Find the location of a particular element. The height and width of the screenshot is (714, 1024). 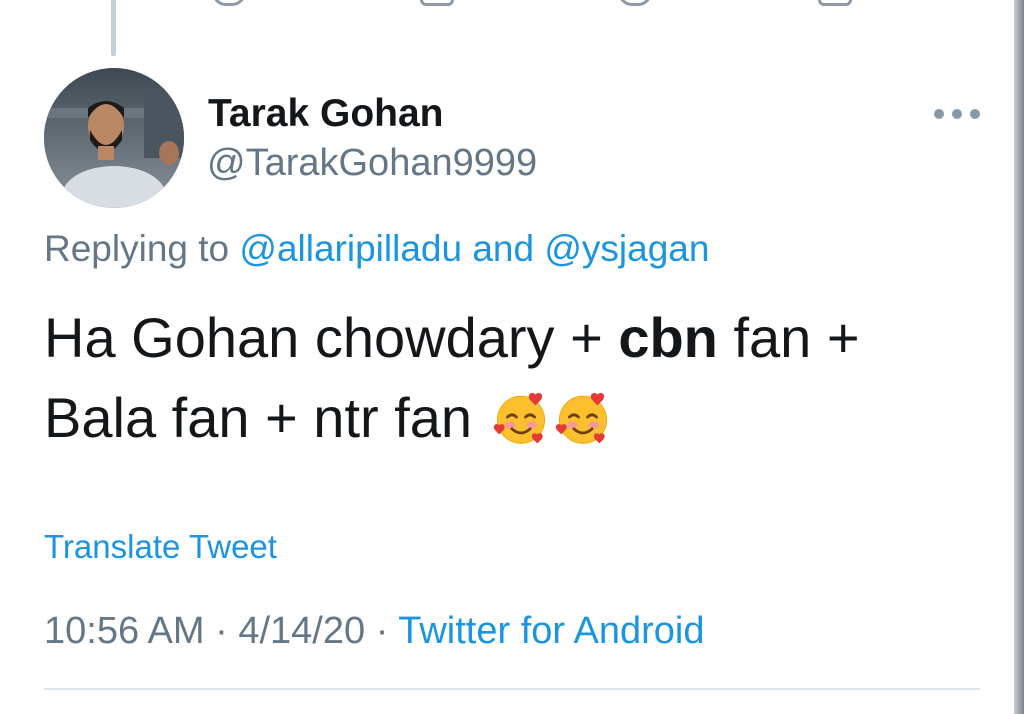

reply-and-text: and is located at coordinates (503, 248).